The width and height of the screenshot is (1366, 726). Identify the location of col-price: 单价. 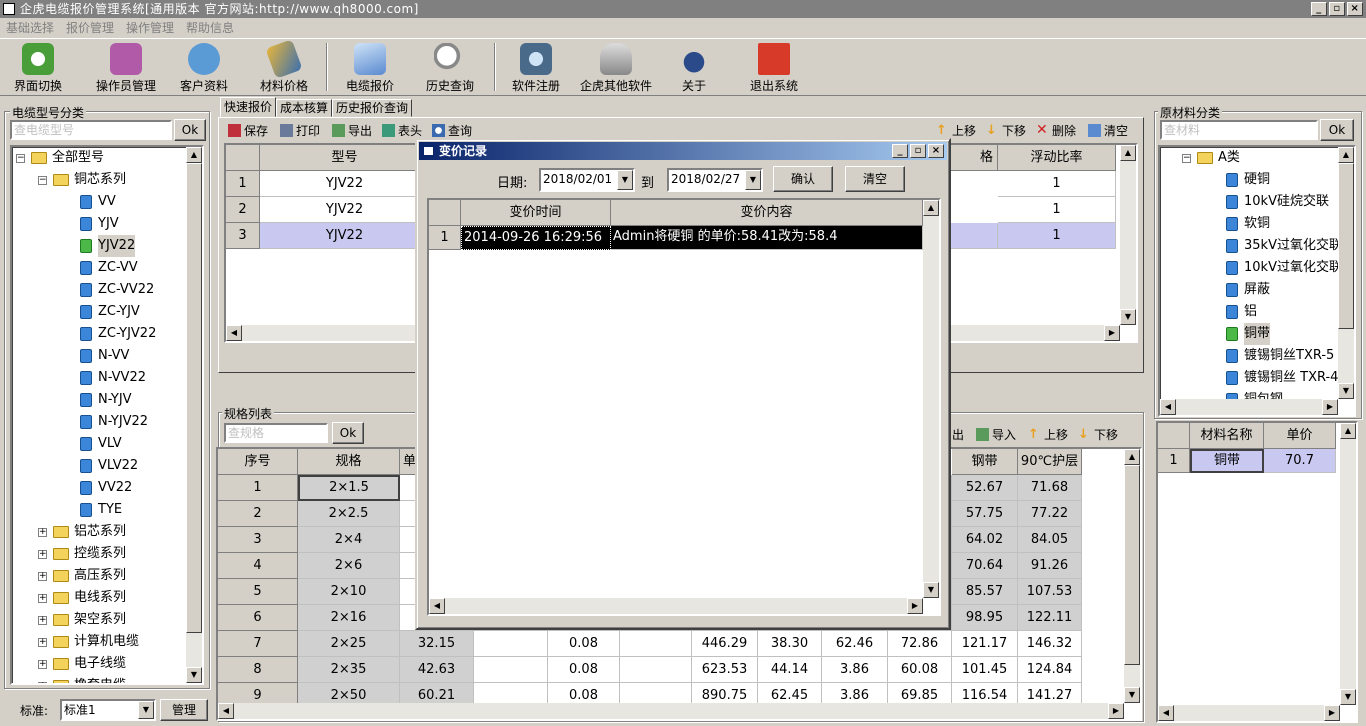
(1300, 436).